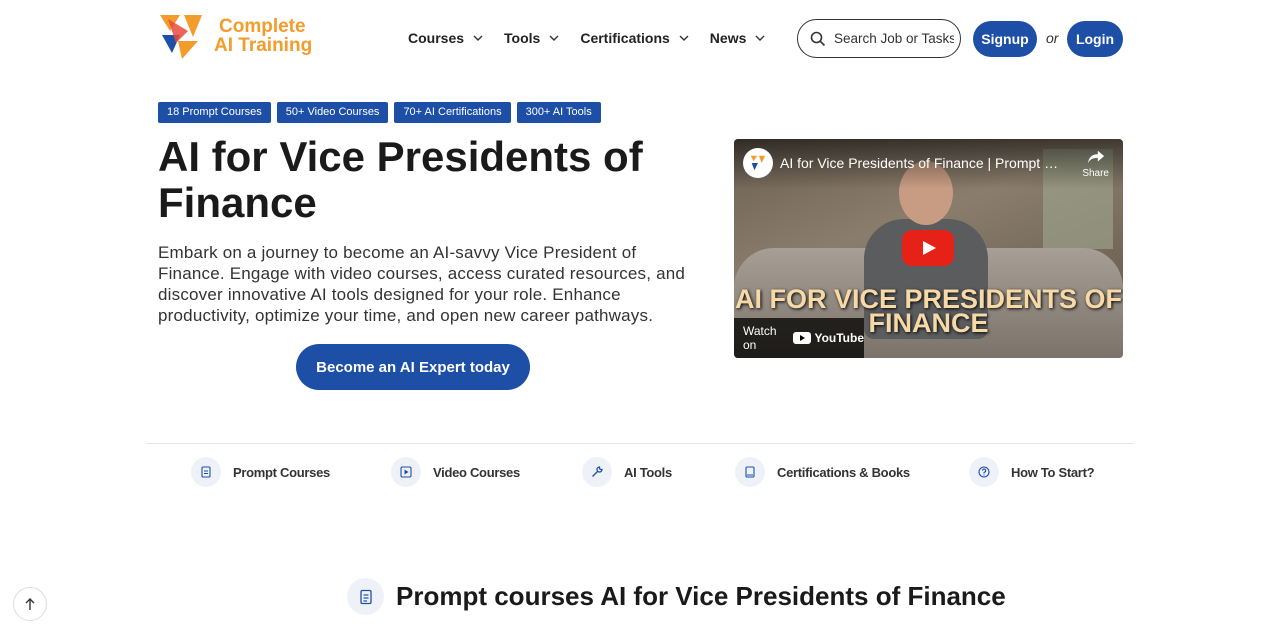  Describe the element at coordinates (1095, 157) in the screenshot. I see `share-icon` at that location.